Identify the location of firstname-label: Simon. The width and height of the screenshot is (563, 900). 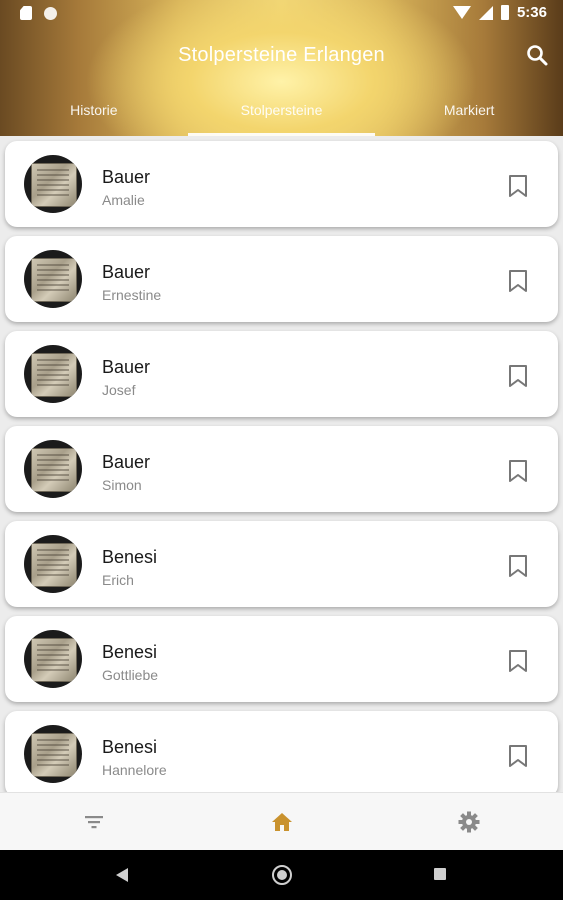
(122, 485).